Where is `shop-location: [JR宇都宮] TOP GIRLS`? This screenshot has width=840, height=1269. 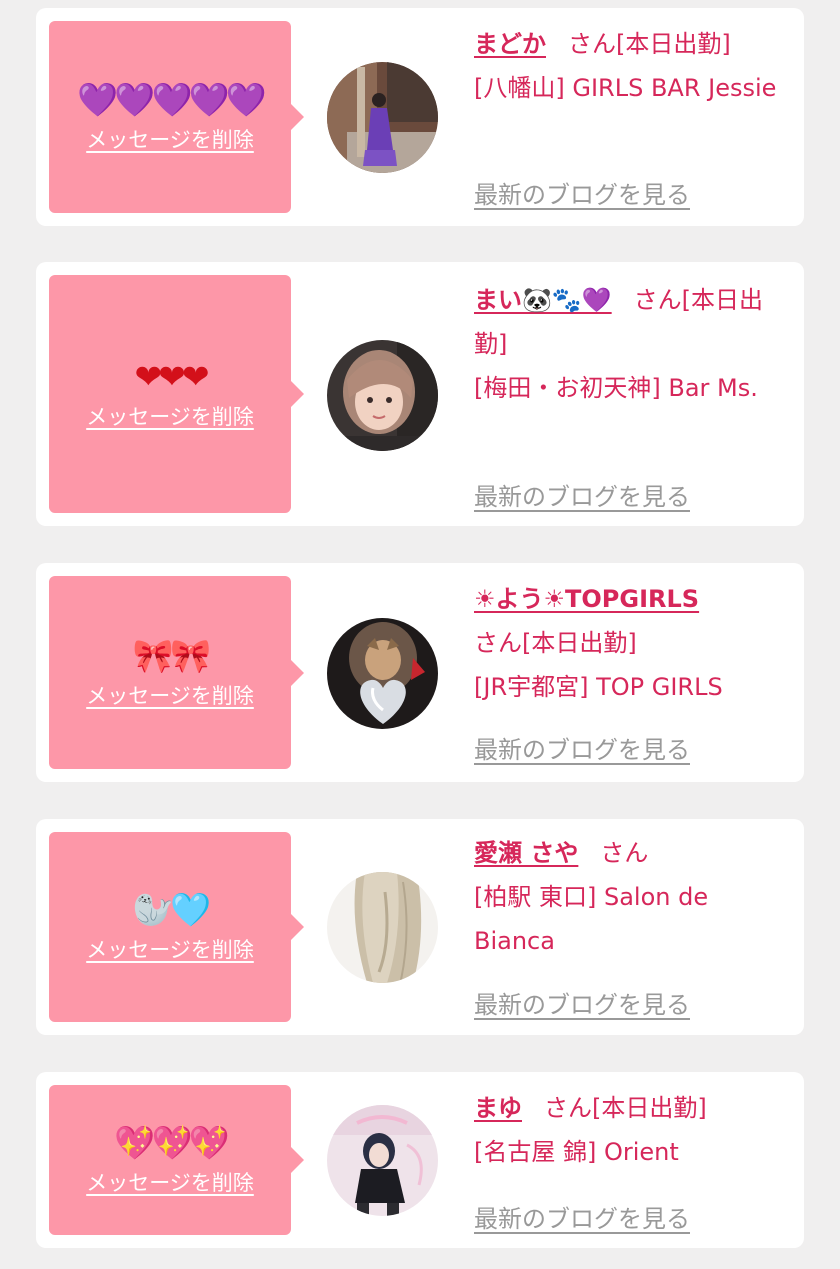
shop-location: [JR宇都宮] TOP GIRLS is located at coordinates (598, 687).